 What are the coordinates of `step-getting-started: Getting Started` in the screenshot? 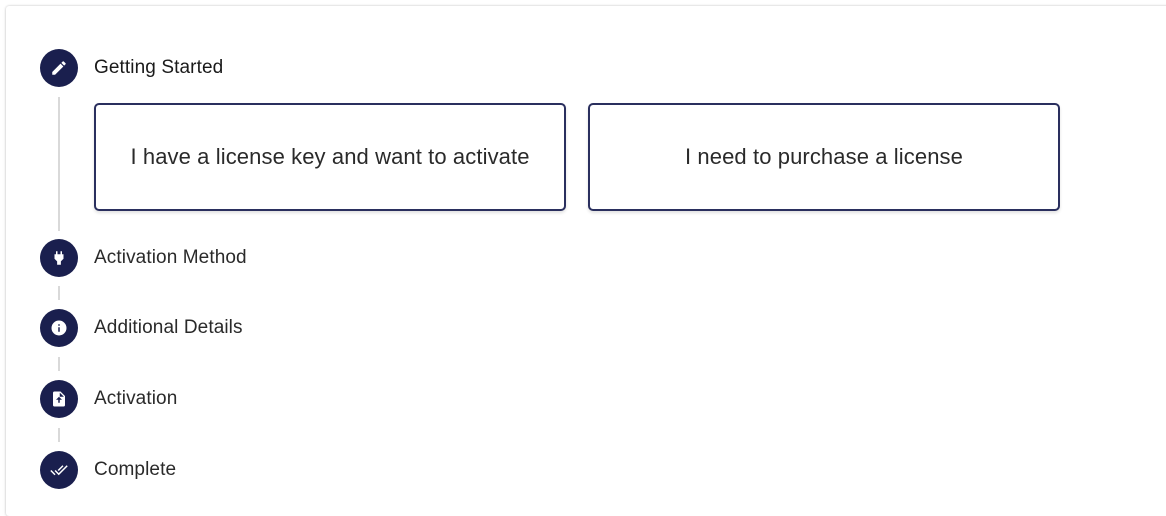 It's located at (131, 68).